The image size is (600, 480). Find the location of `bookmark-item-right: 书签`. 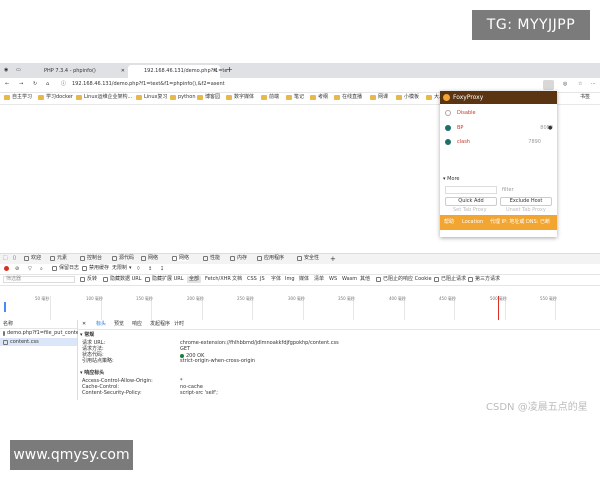

bookmark-item-right: 书签 is located at coordinates (585, 97).